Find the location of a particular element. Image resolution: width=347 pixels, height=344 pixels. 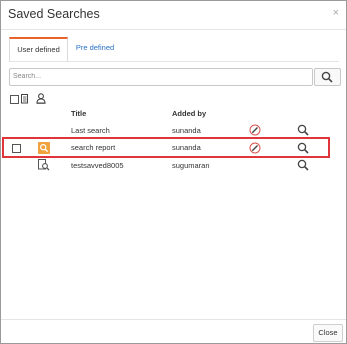

select-all-checkbox is located at coordinates (14, 99).